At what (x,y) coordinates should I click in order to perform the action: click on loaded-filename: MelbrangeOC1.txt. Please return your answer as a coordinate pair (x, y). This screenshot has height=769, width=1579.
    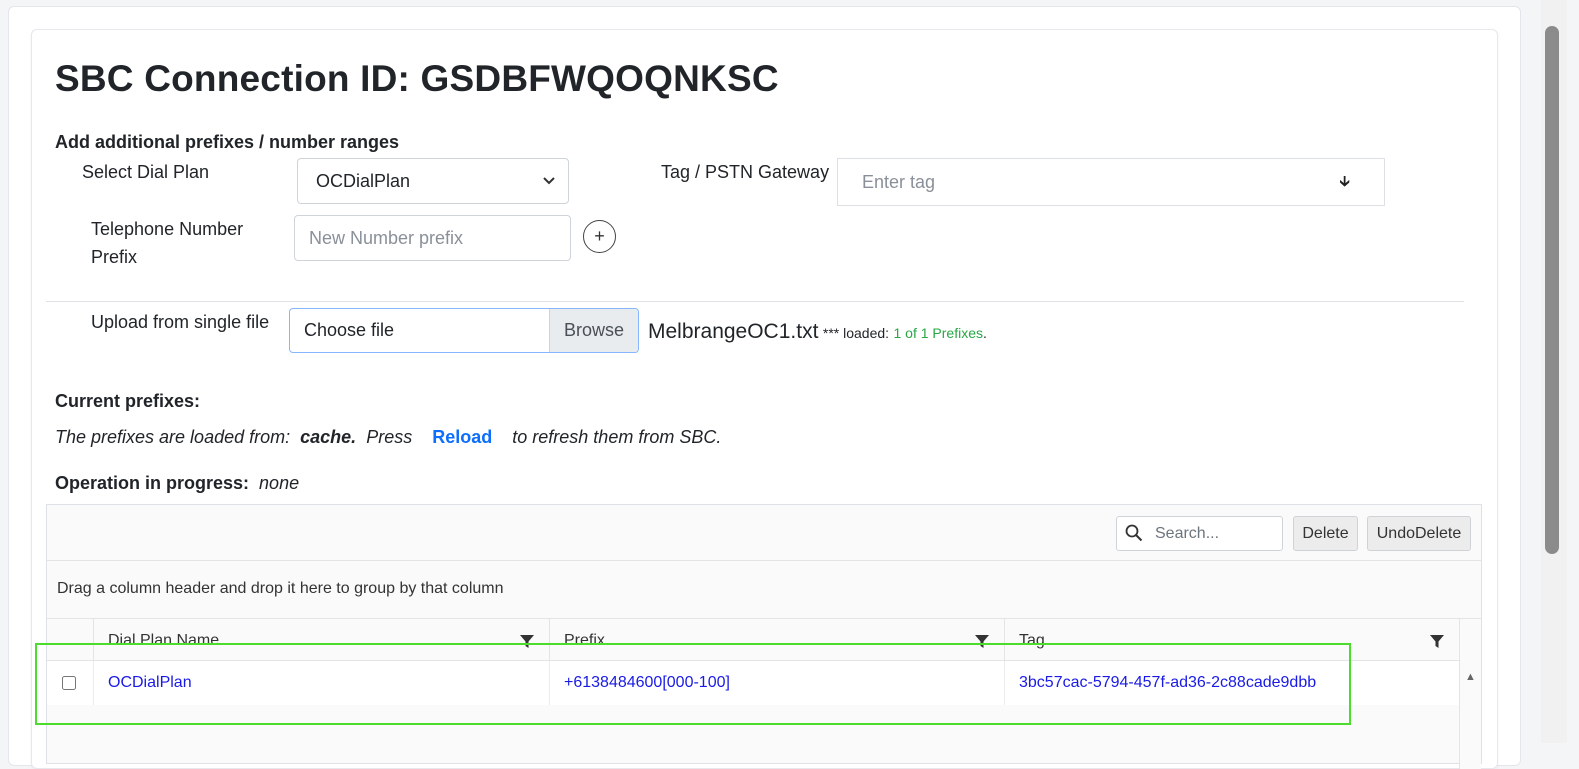
    Looking at the image, I should click on (733, 331).